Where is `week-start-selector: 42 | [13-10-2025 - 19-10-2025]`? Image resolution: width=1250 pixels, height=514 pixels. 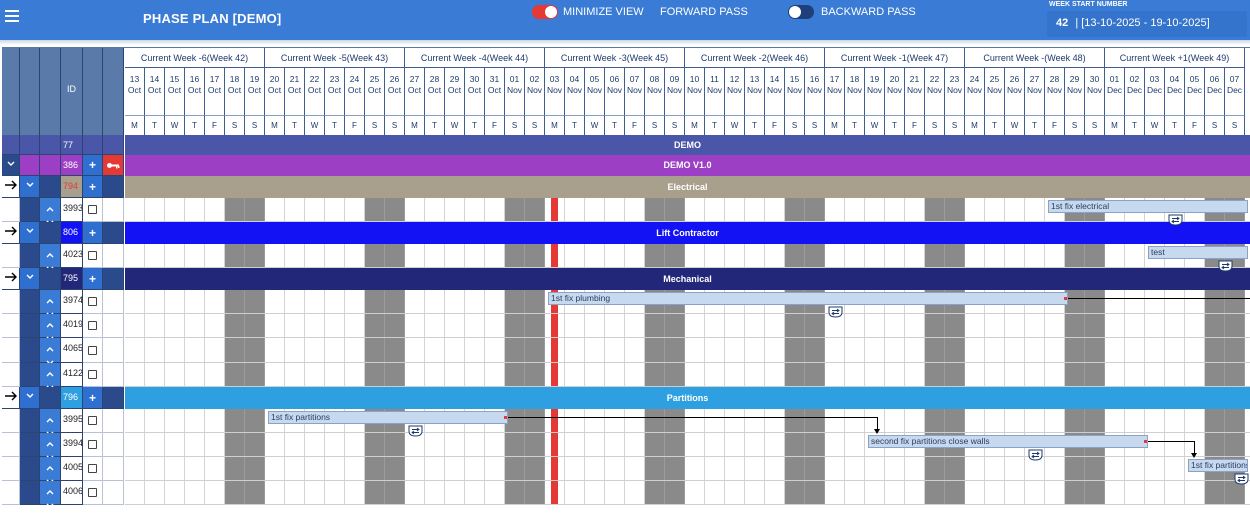 week-start-selector: 42 | [13-10-2025 - 19-10-2025] is located at coordinates (1147, 24).